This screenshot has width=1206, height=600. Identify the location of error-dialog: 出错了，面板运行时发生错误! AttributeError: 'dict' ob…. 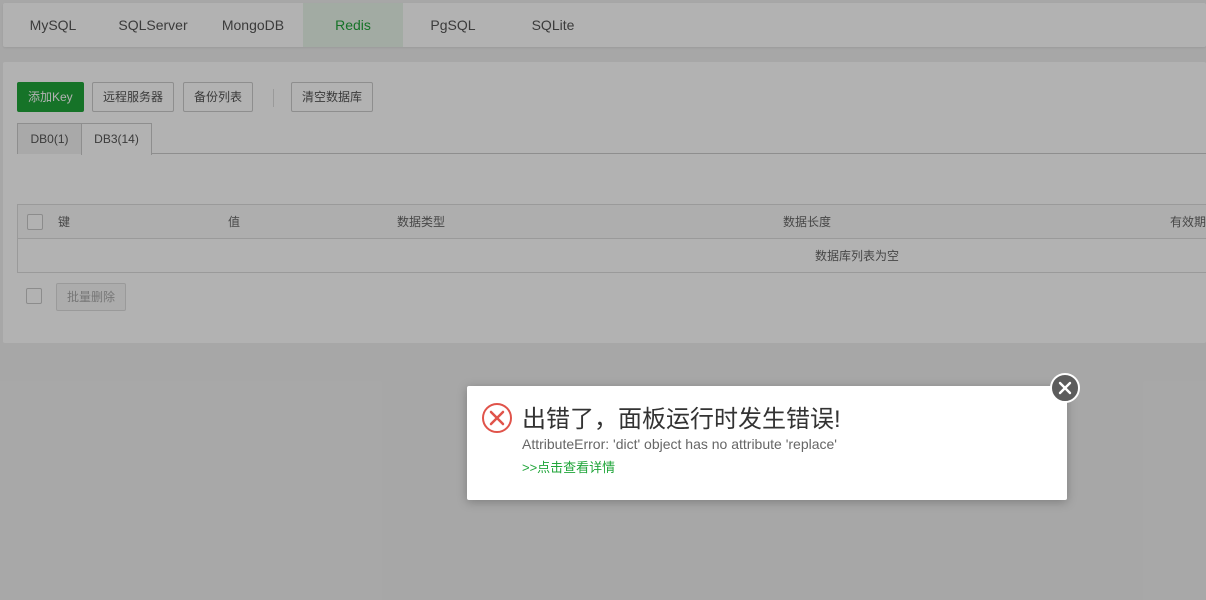
(767, 443).